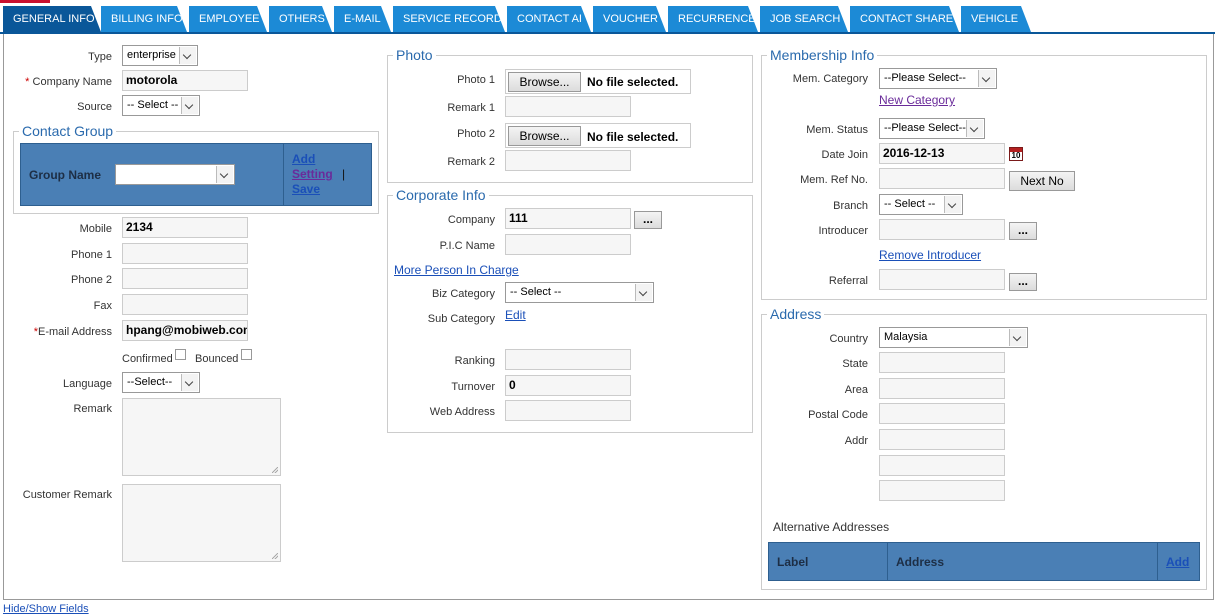  What do you see at coordinates (185, 253) in the screenshot?
I see `phone1-input` at bounding box center [185, 253].